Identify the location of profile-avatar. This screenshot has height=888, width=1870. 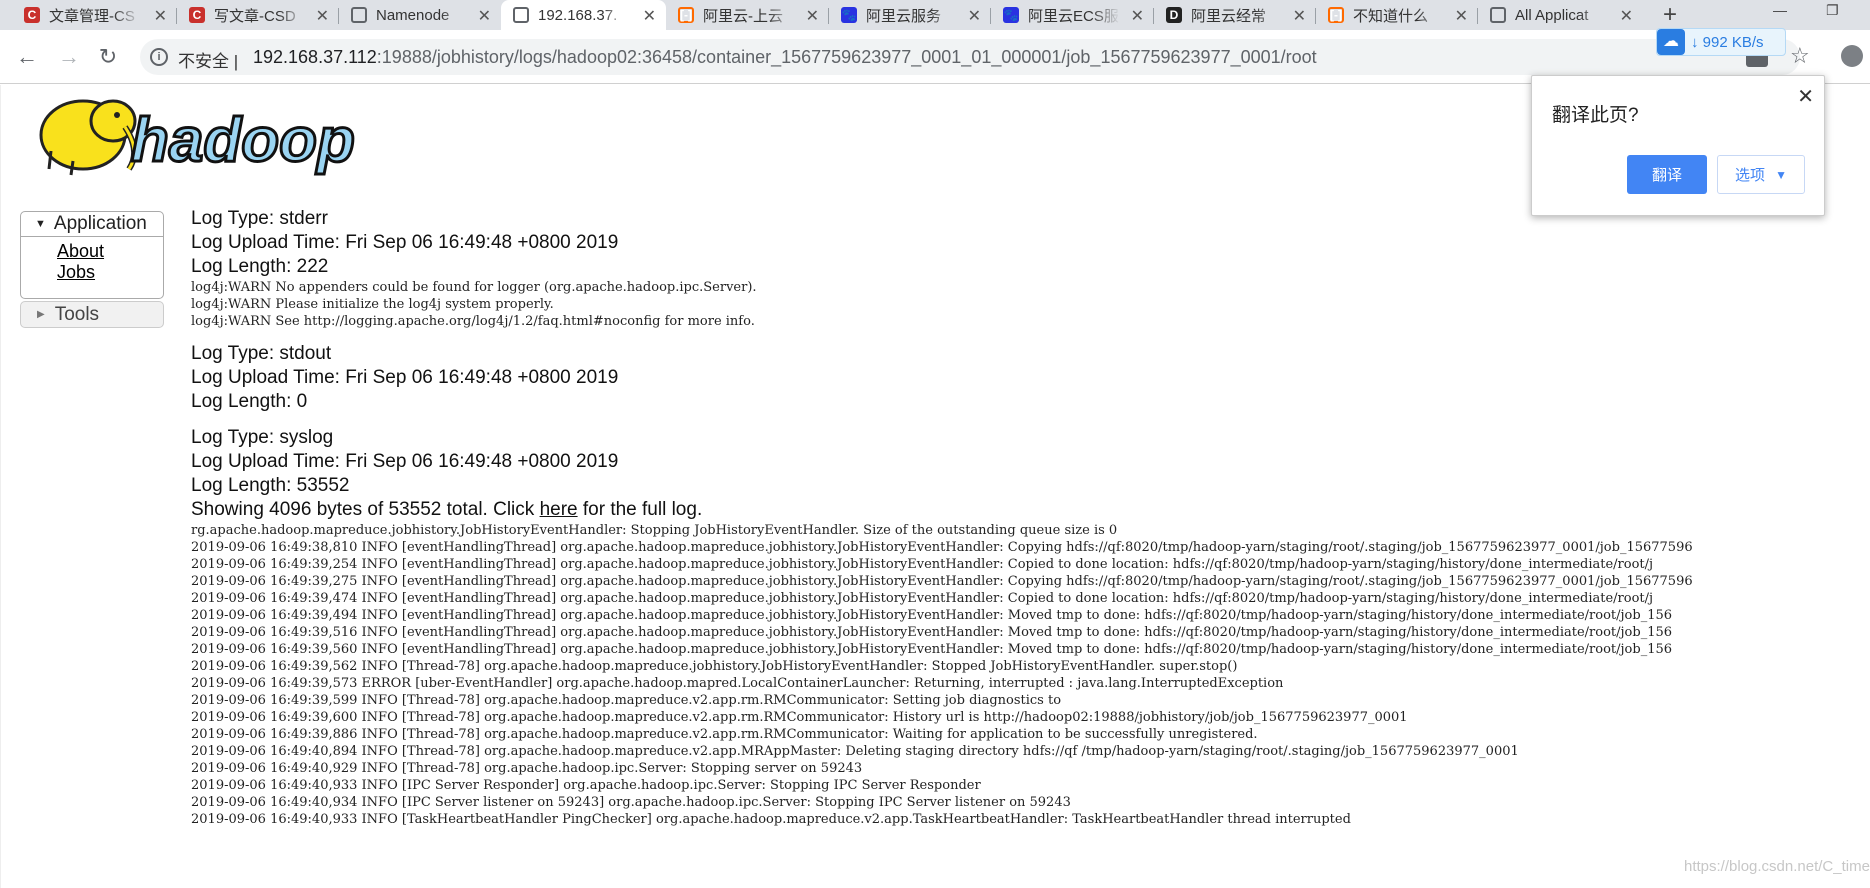
(1852, 56).